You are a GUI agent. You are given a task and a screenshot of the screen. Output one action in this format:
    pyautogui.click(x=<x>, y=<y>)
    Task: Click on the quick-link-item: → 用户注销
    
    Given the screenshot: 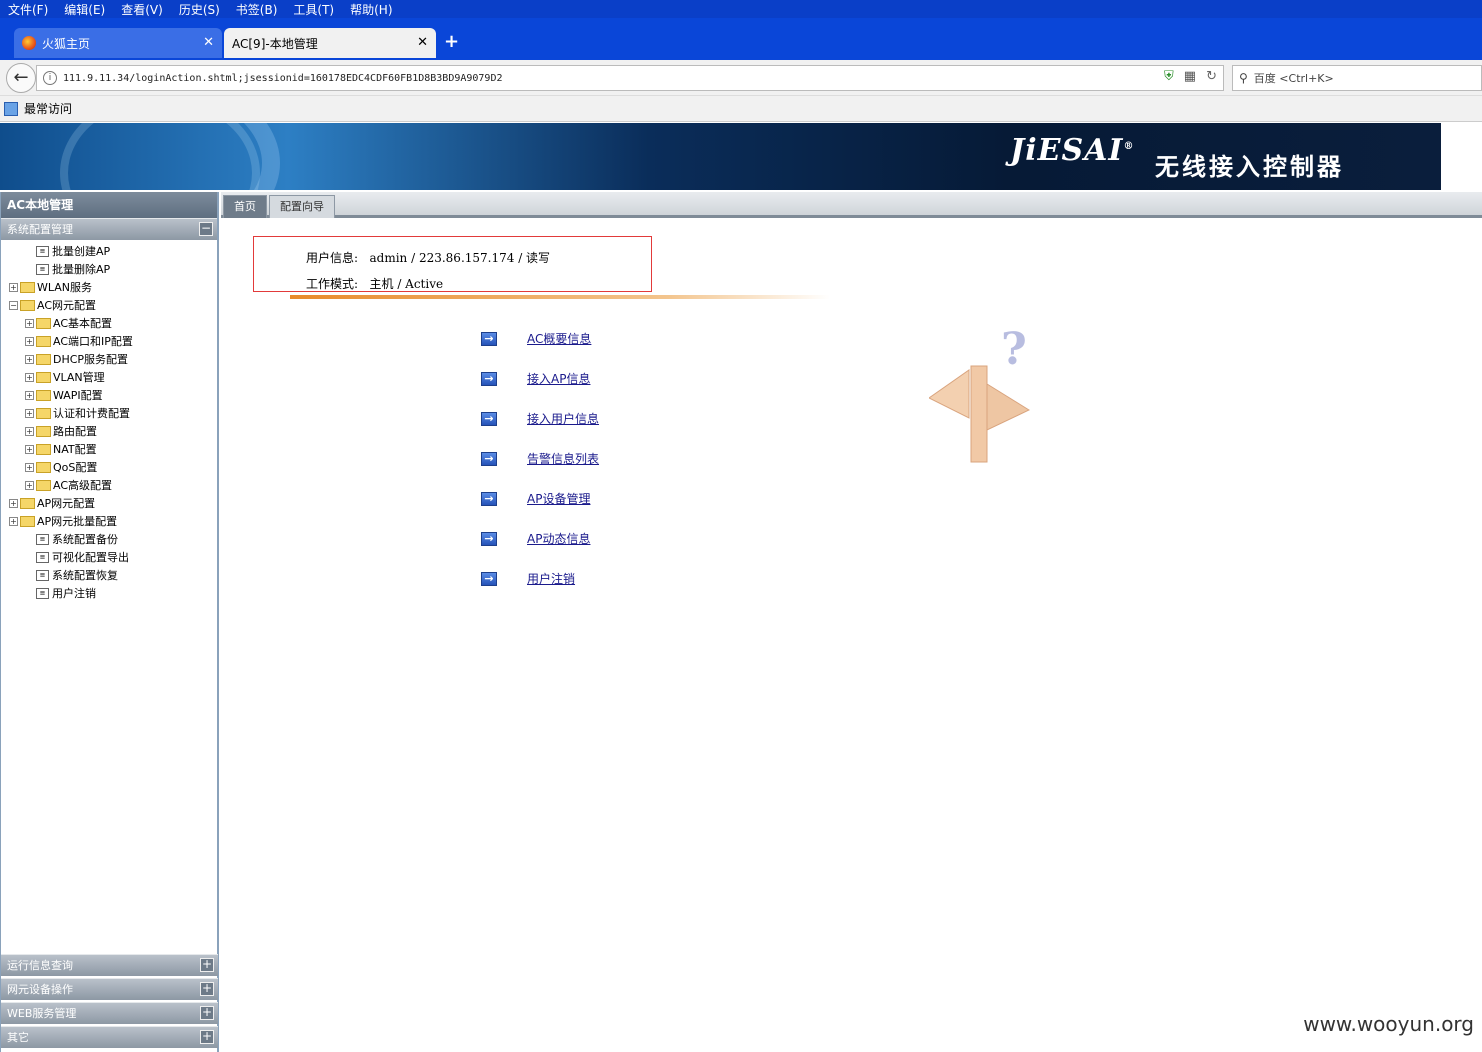 What is the action you would take?
    pyautogui.click(x=528, y=578)
    